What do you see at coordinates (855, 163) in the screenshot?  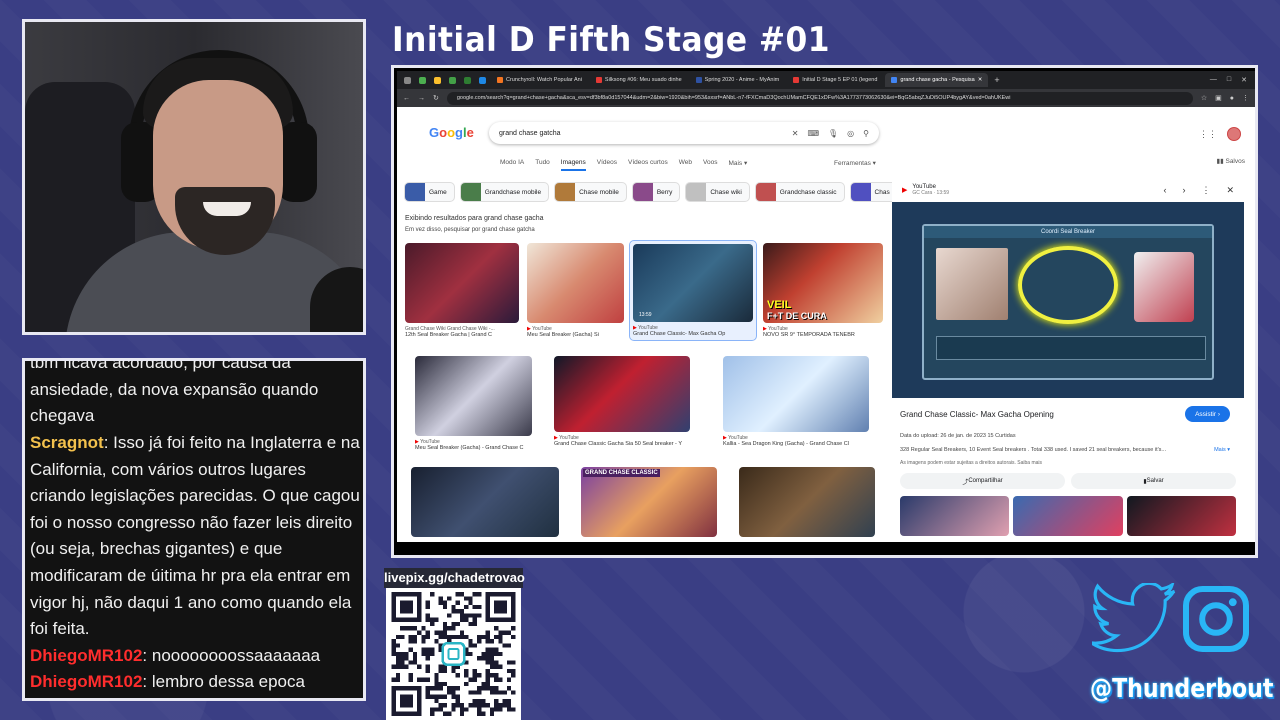 I see `tools-button: Ferramentas ▾` at bounding box center [855, 163].